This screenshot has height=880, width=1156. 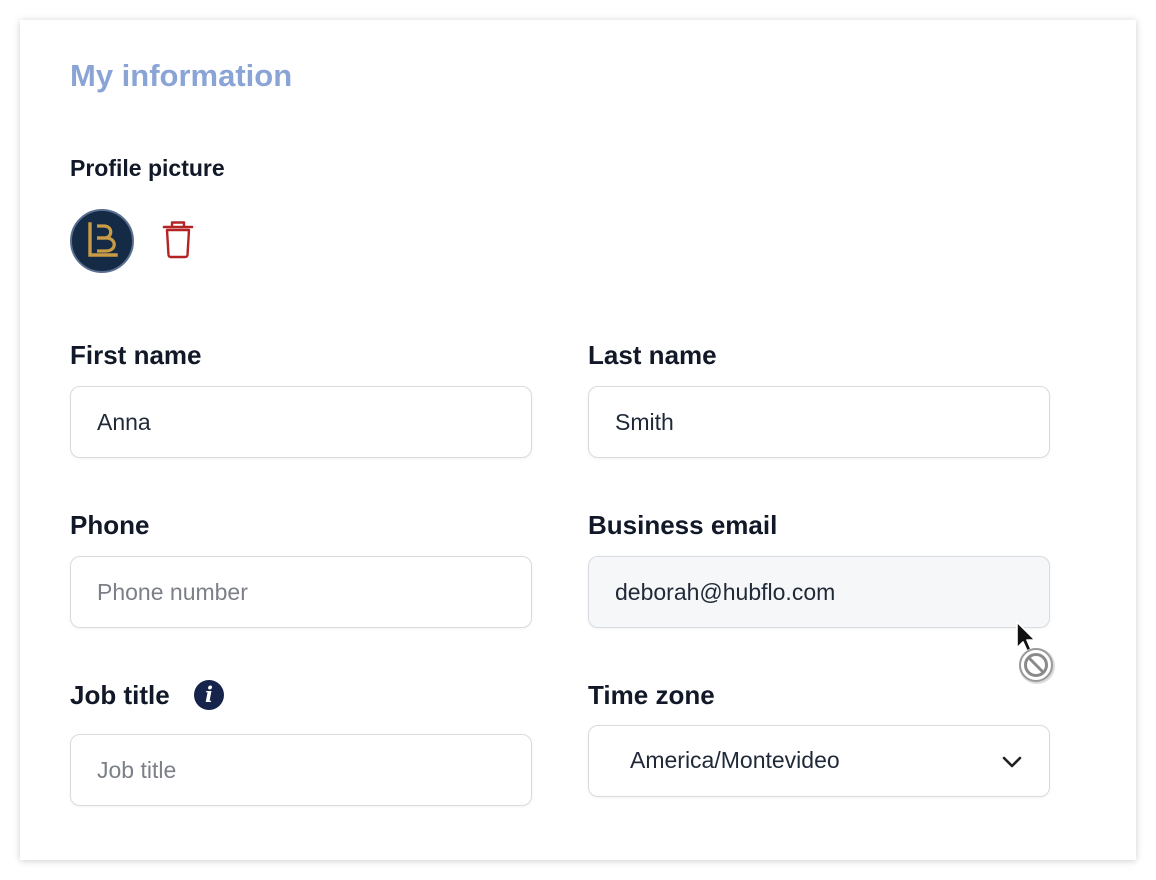 What do you see at coordinates (735, 760) in the screenshot?
I see `time-zone-value: America/Montevideo` at bounding box center [735, 760].